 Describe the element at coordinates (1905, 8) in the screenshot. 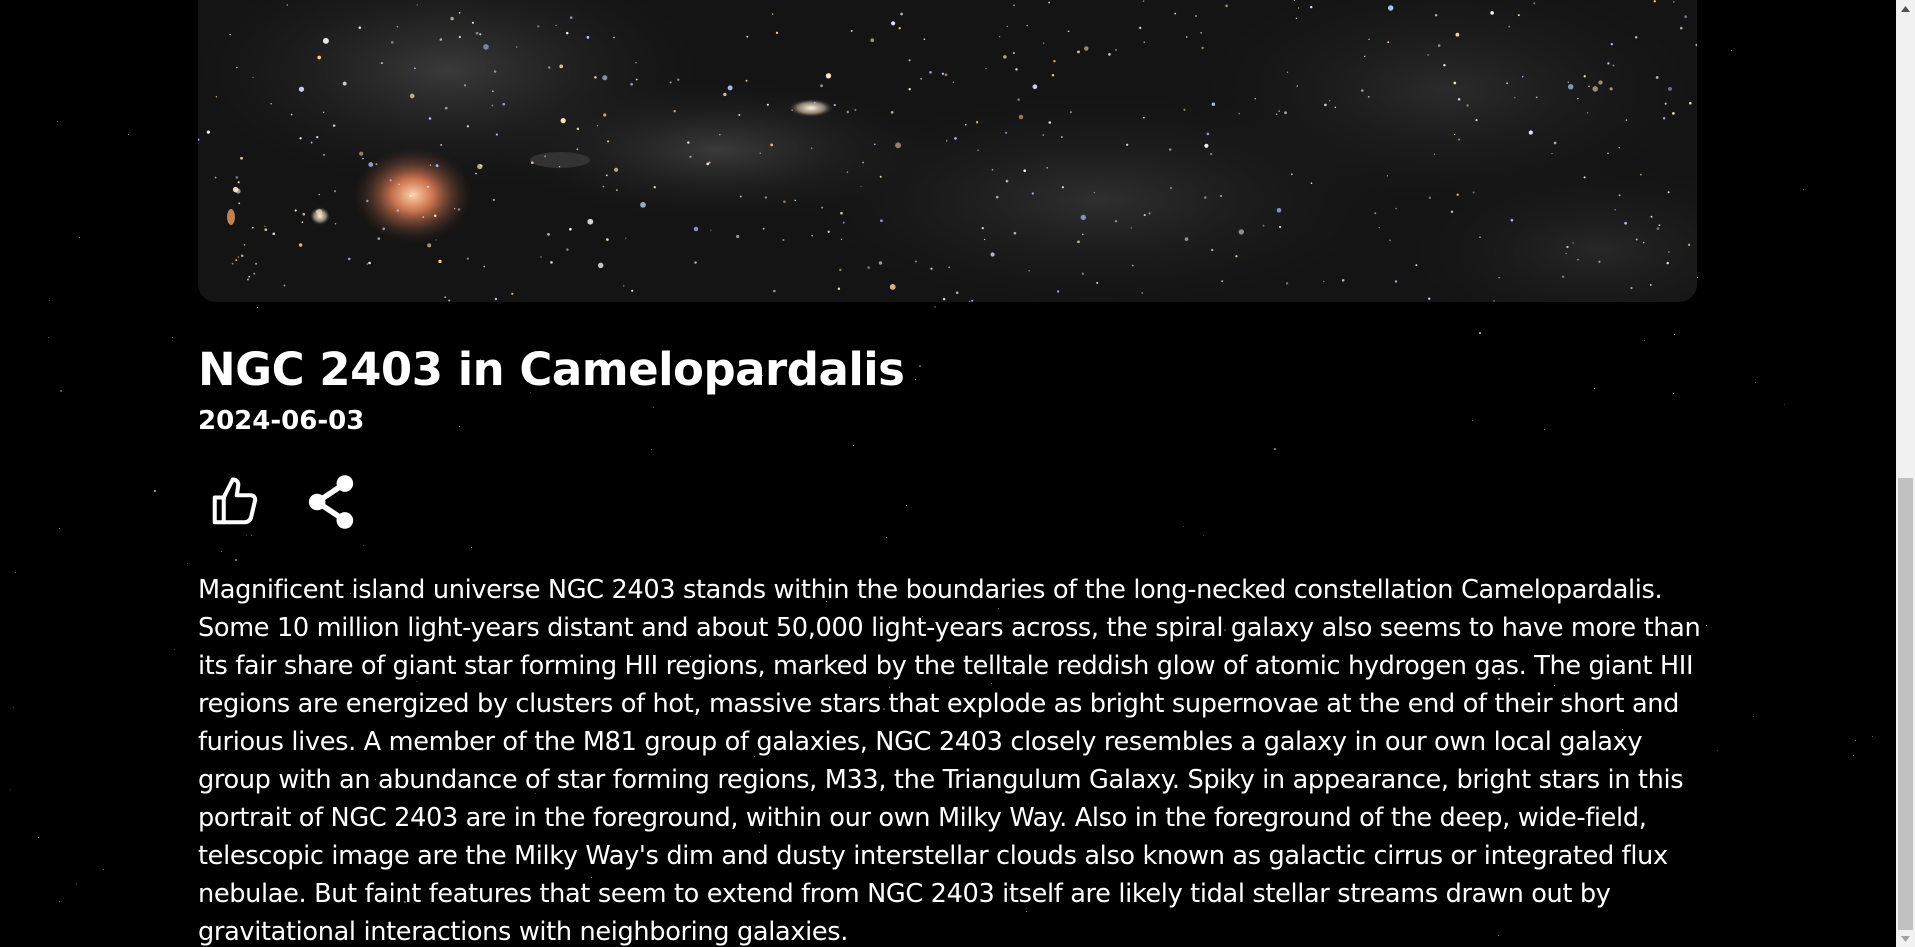

I see `scroll-up-arrow-icon` at that location.